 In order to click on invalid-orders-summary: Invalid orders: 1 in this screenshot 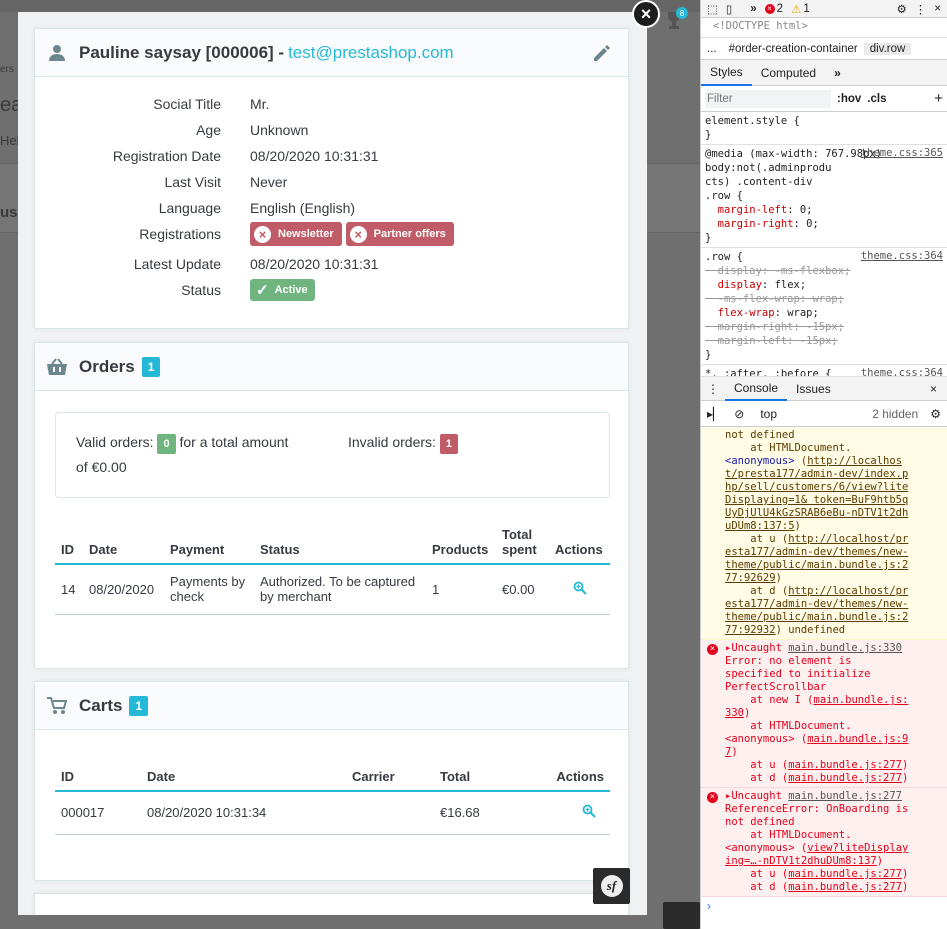, I will do `click(403, 444)`.